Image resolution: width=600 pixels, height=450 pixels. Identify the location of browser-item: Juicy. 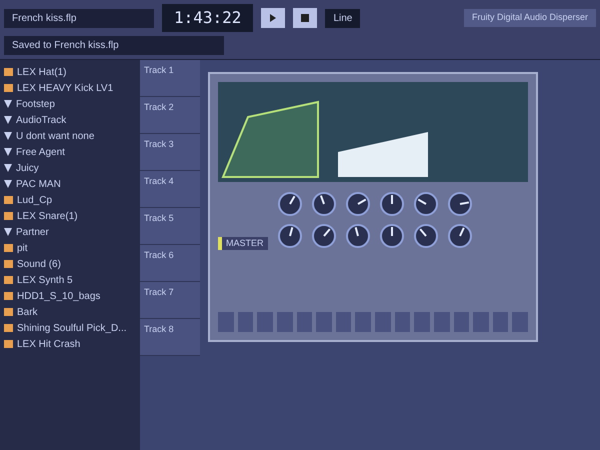
(27, 168).